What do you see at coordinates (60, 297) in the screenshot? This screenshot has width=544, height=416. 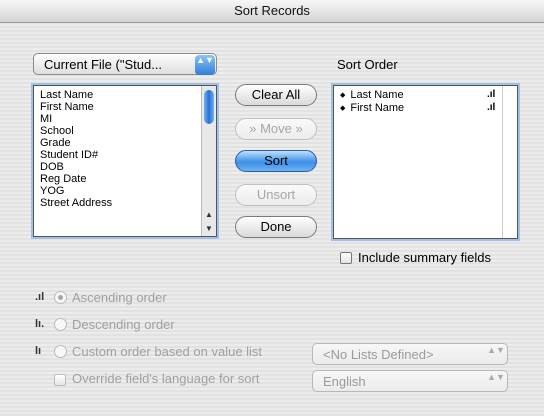 I see `ascending-radio` at bounding box center [60, 297].